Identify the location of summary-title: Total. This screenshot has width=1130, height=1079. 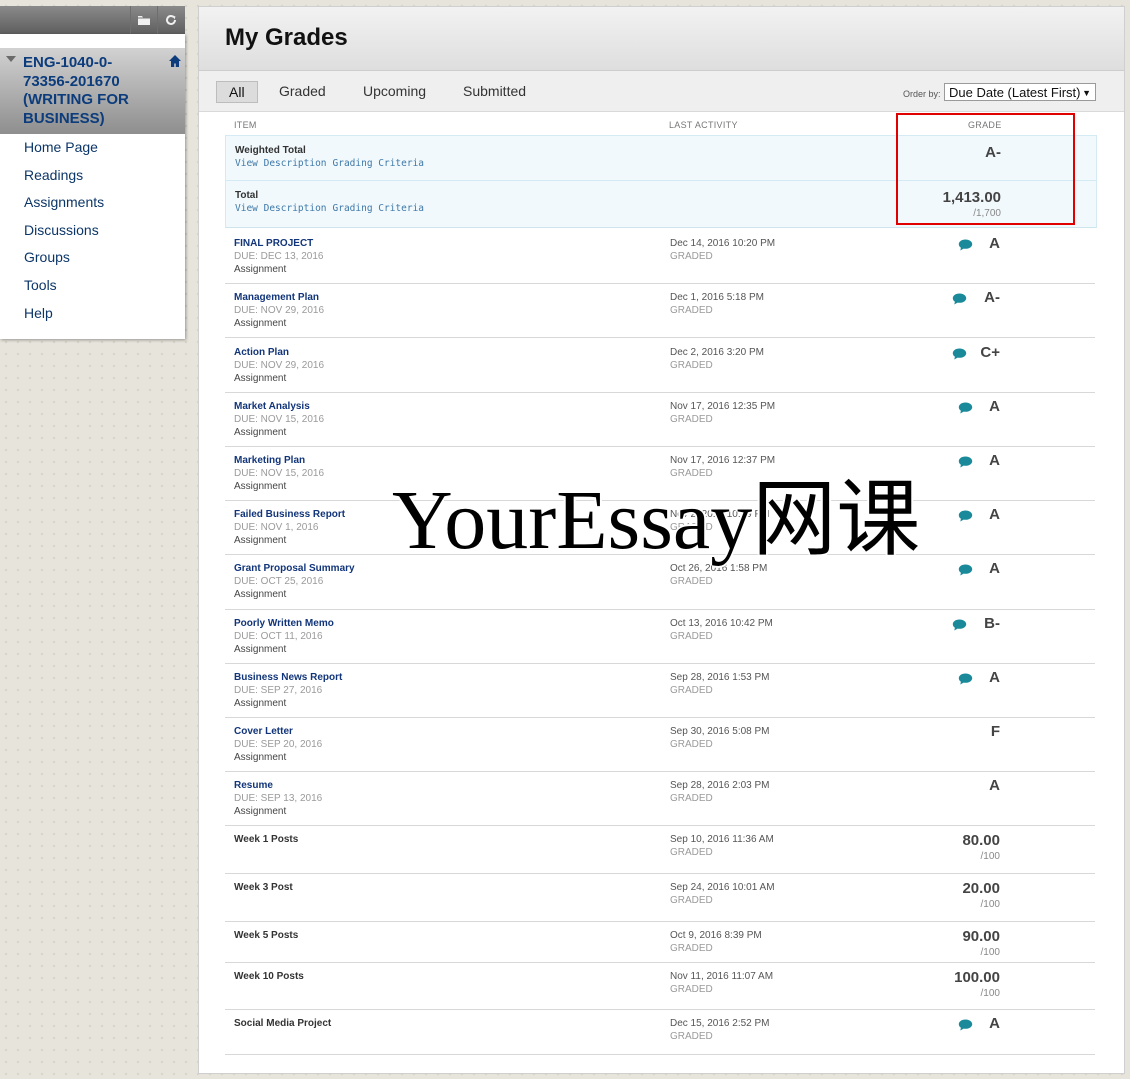
(247, 195).